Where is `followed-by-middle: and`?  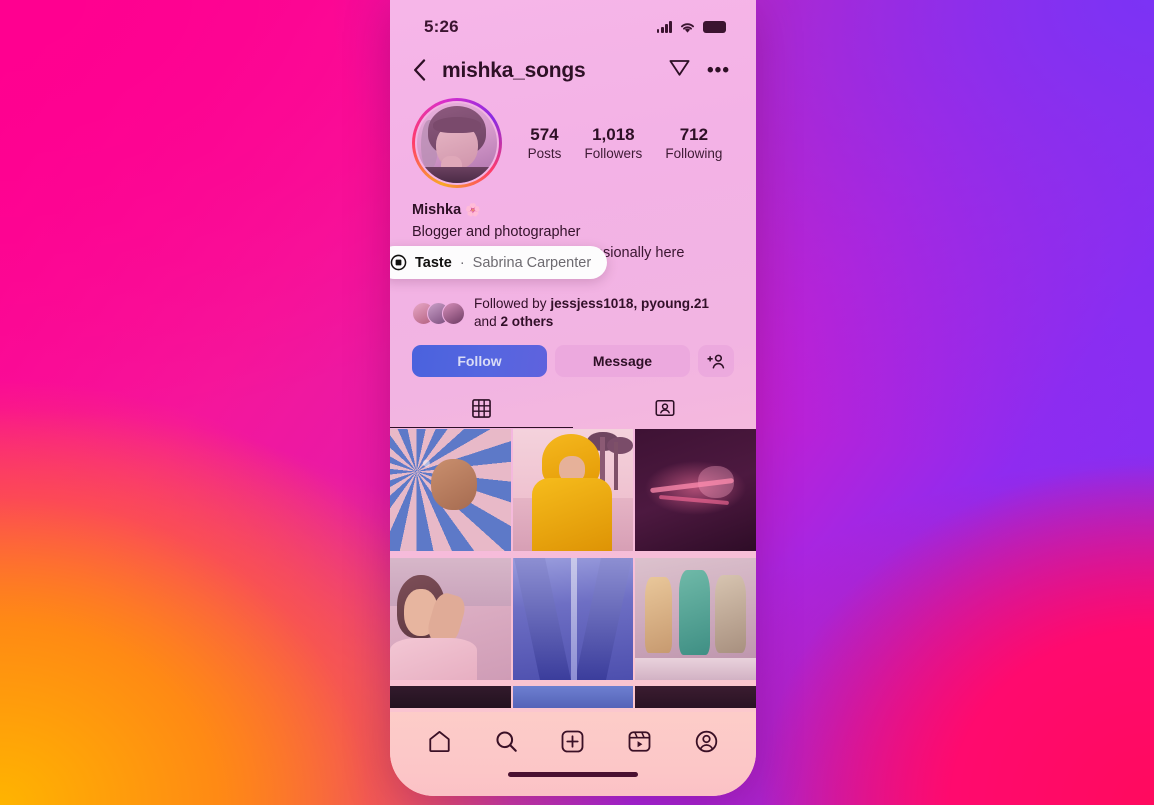 followed-by-middle: and is located at coordinates (487, 322).